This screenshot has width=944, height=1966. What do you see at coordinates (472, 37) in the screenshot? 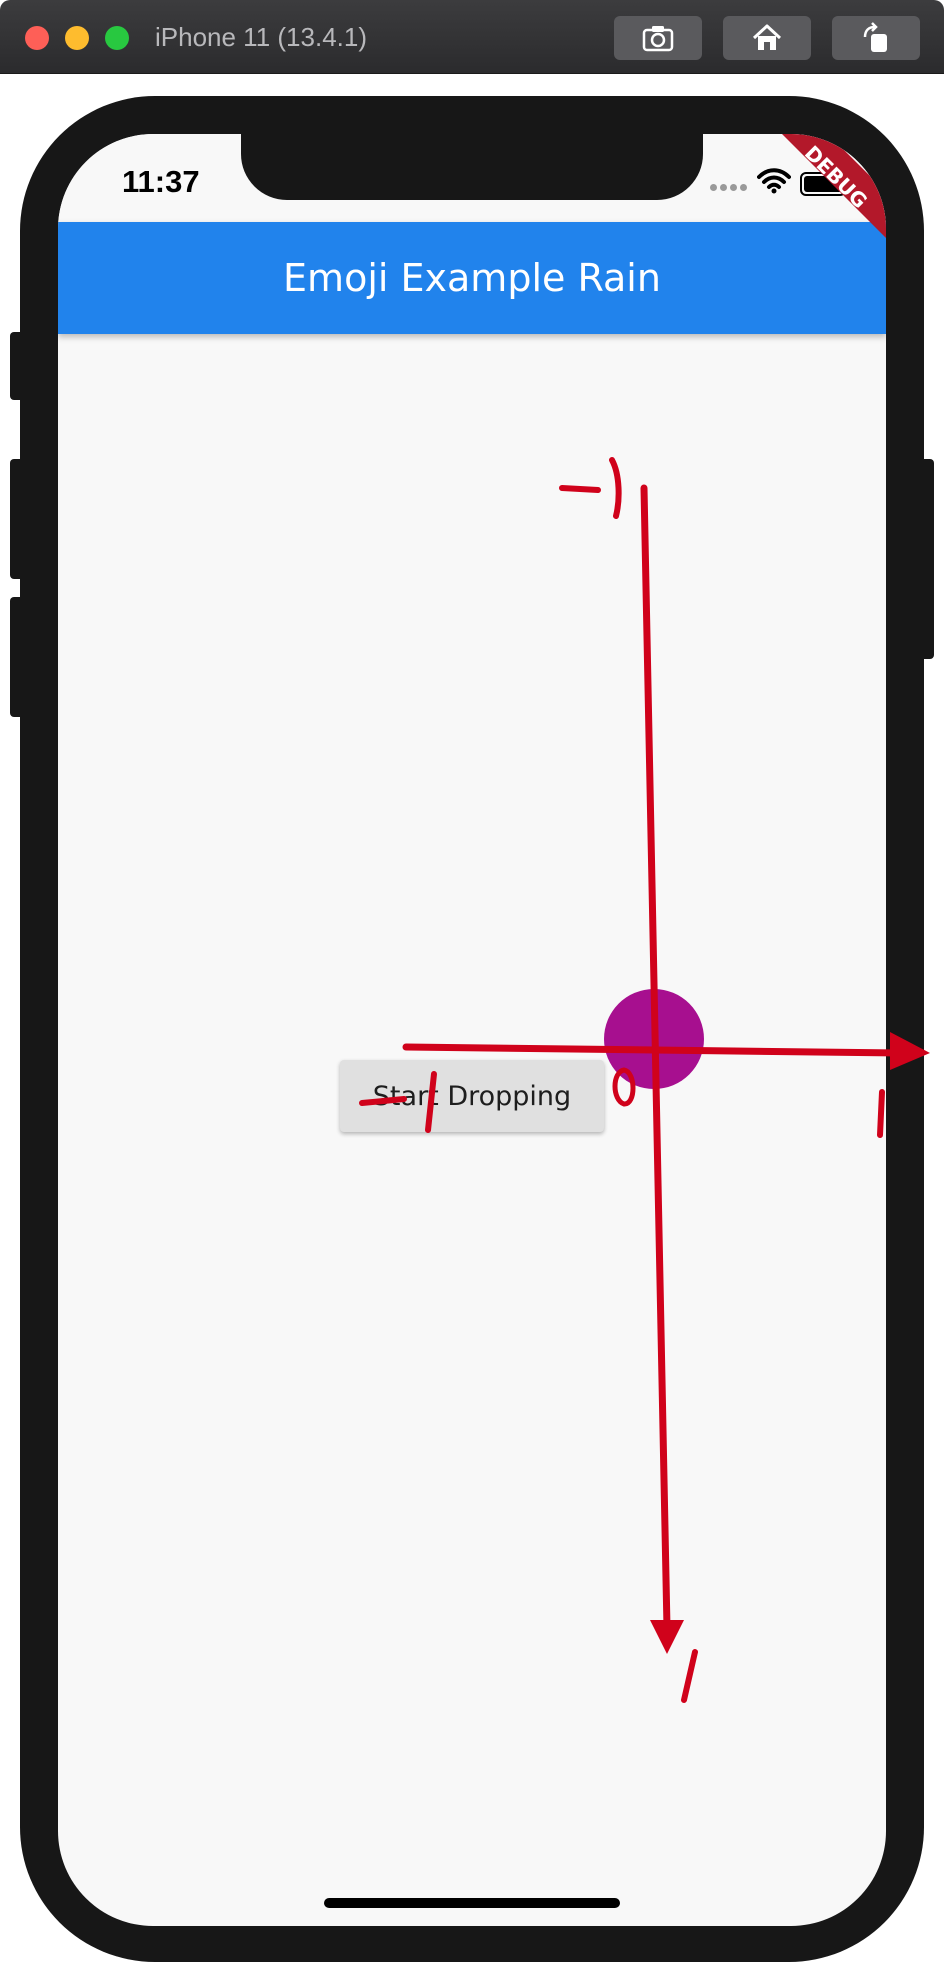
I see `simulator-titlebar: iPhone 11 (13.4.1)` at bounding box center [472, 37].